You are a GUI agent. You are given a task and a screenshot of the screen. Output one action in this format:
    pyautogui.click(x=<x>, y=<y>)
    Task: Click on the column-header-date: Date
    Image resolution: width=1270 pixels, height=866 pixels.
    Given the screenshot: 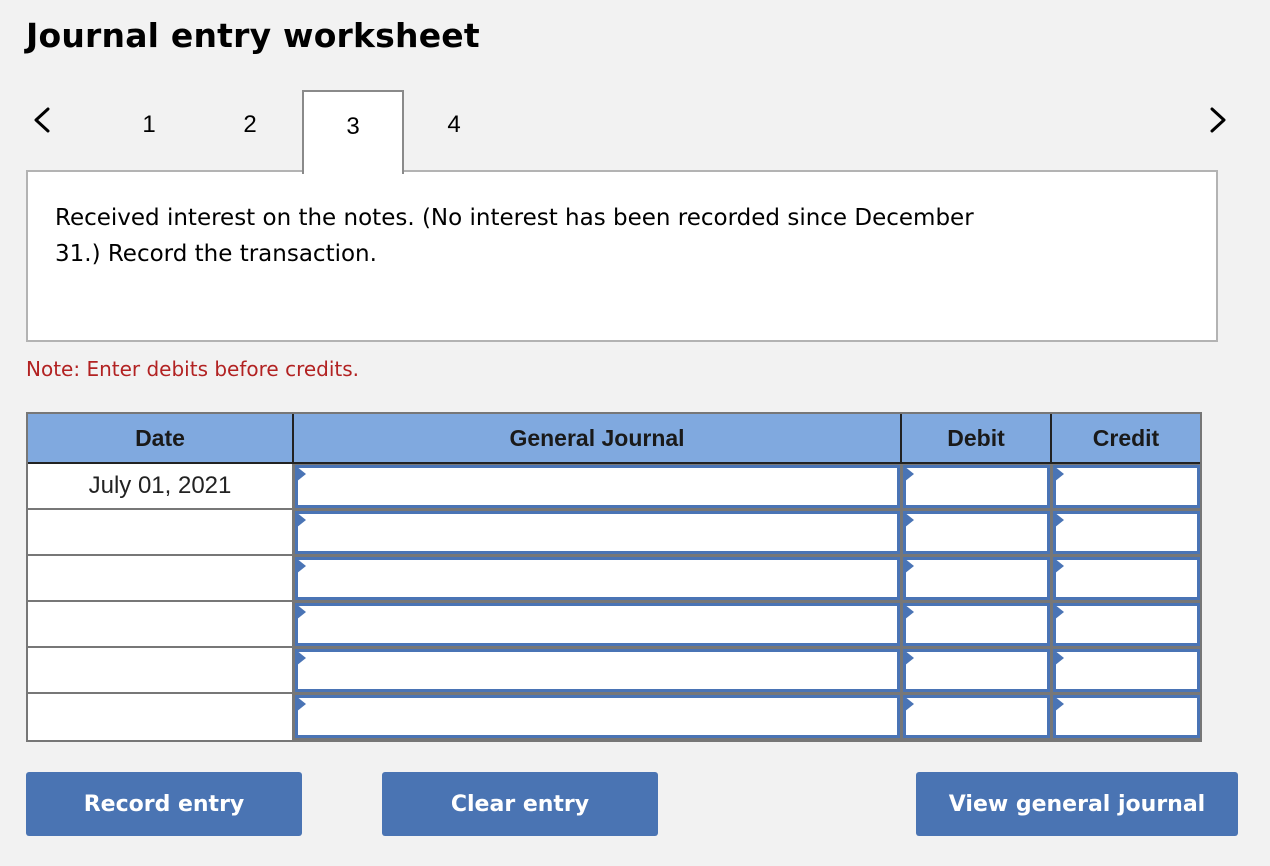 What is the action you would take?
    pyautogui.click(x=161, y=438)
    